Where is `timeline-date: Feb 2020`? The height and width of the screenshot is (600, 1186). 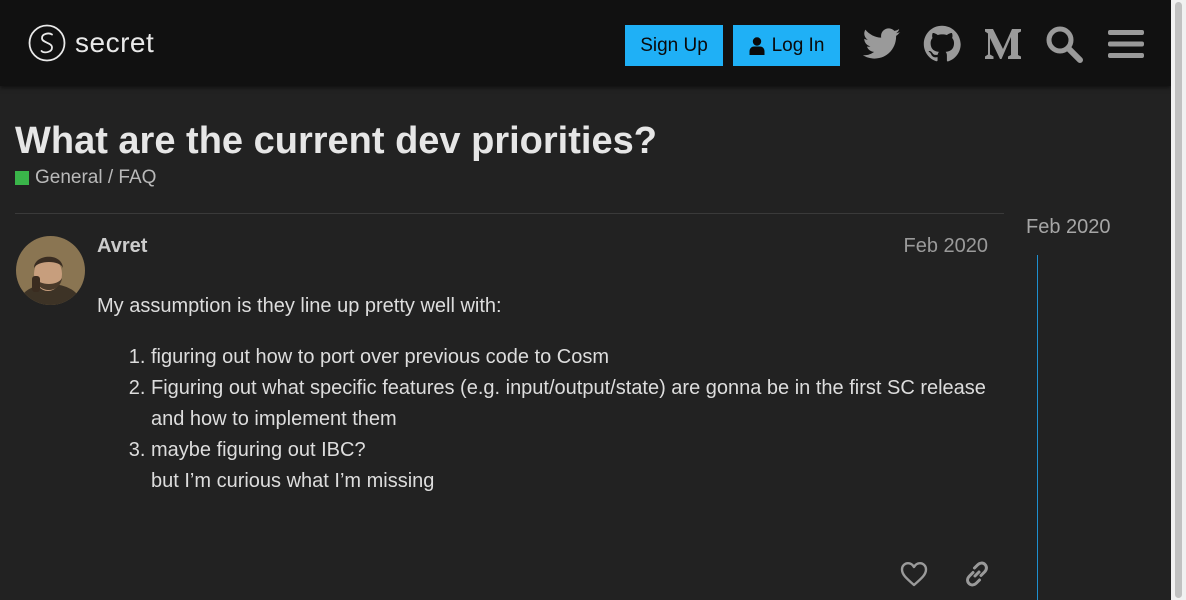 timeline-date: Feb 2020 is located at coordinates (1068, 227).